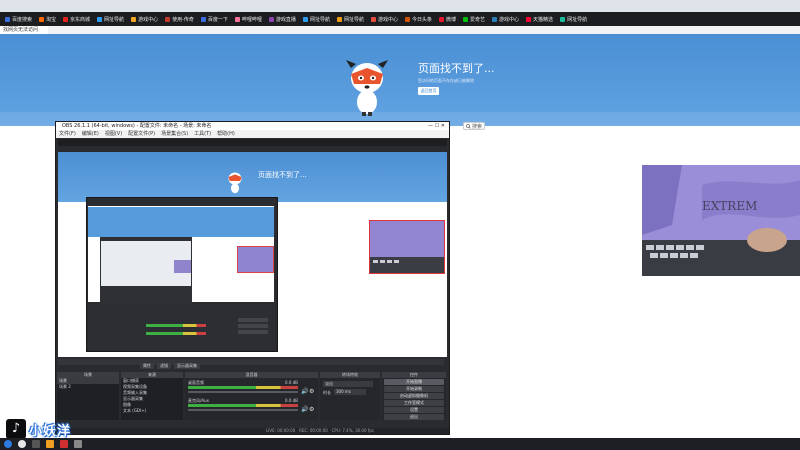 The width and height of the screenshot is (800, 450). Describe the element at coordinates (327, 392) in the screenshot. I see `transition-duration-label: 时长` at that location.